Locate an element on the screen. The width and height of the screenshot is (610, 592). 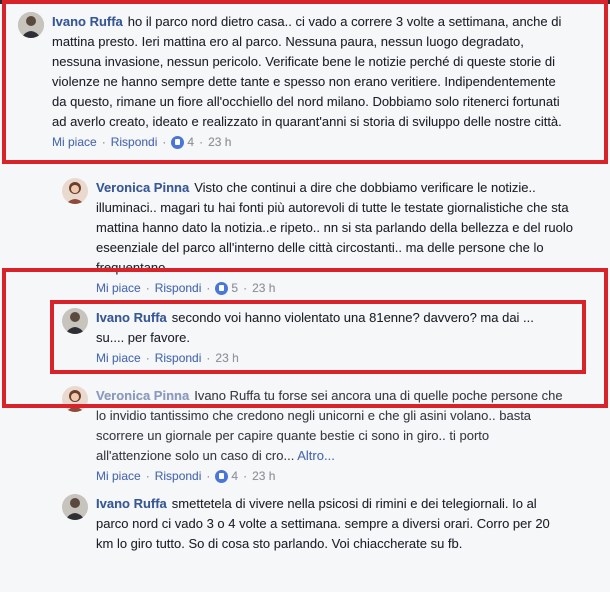
comment-actions: Mi piace · Rispondi · 23 h is located at coordinates (326, 358).